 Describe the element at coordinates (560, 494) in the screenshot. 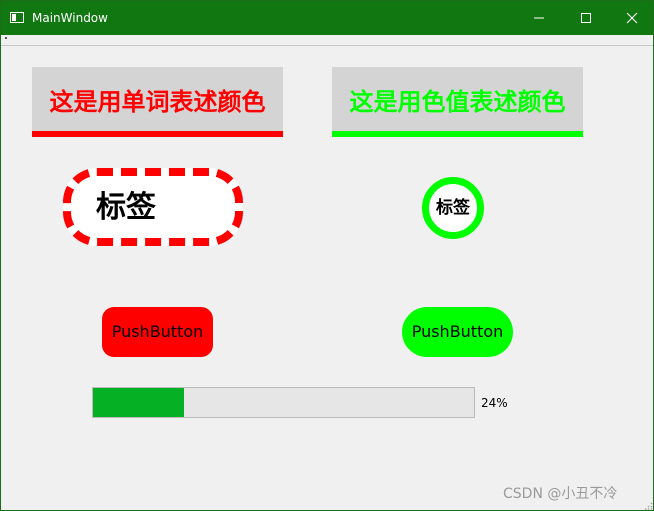

I see `watermark: CSDN @小丑不冷` at that location.